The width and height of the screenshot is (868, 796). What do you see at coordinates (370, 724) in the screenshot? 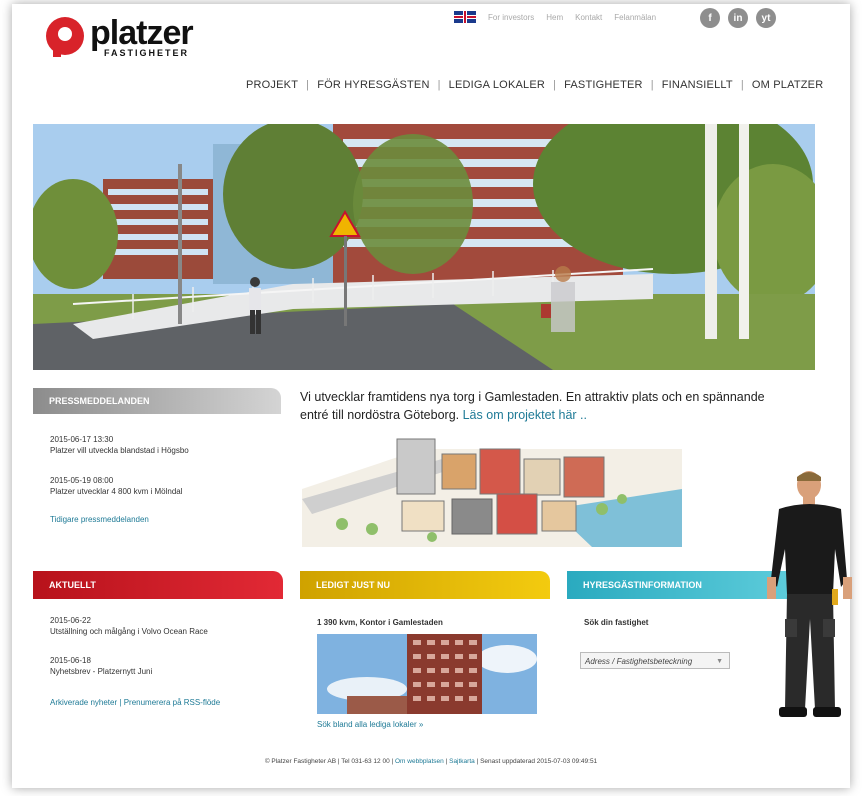
I see `vacant-search-link: Sök bland alla lediga lokaler »` at bounding box center [370, 724].